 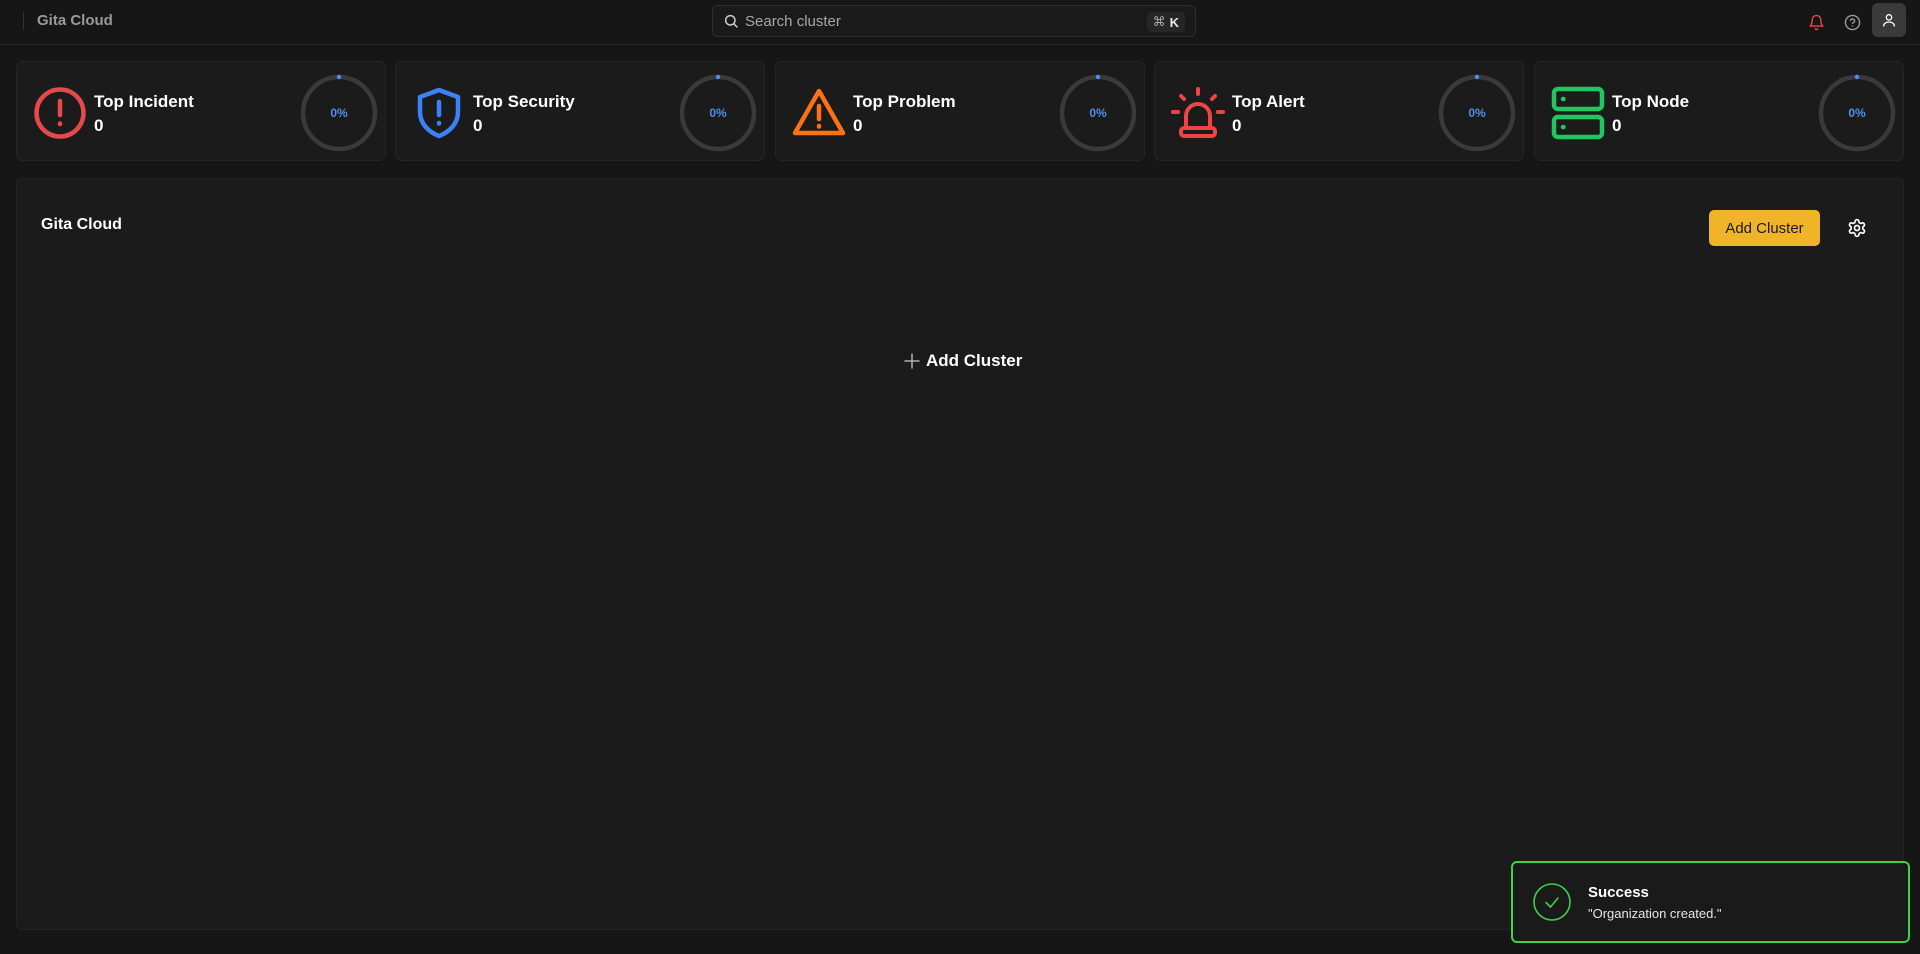 I want to click on plus-icon, so click(x=912, y=361).